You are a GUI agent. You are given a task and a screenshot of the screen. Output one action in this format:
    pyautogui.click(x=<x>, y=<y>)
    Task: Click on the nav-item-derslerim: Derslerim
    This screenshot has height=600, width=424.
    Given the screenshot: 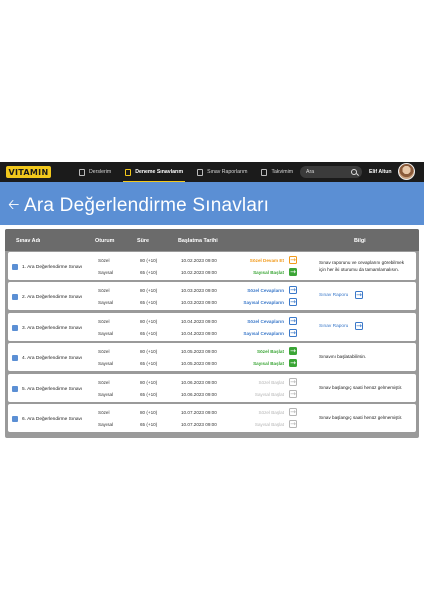 What is the action you would take?
    pyautogui.click(x=95, y=172)
    